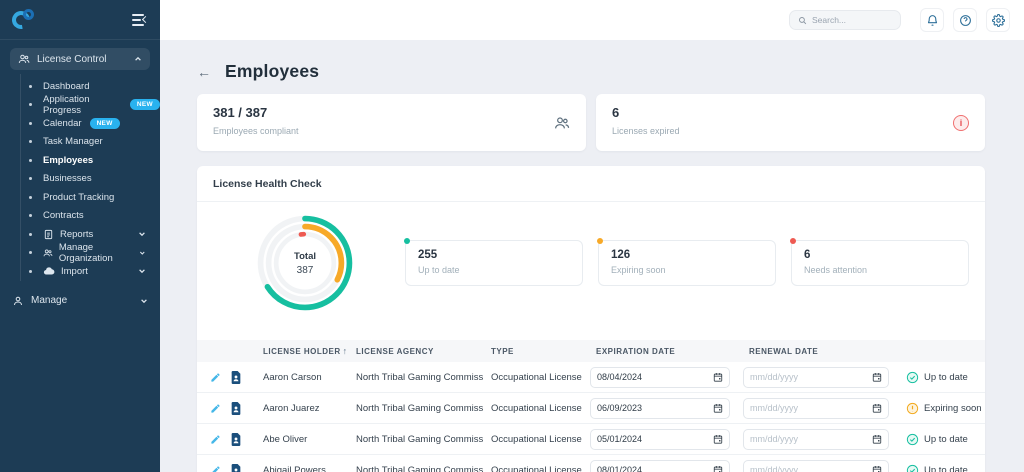 The width and height of the screenshot is (1024, 472). I want to click on sidebar-section-label: Manage Organization, so click(85, 252).